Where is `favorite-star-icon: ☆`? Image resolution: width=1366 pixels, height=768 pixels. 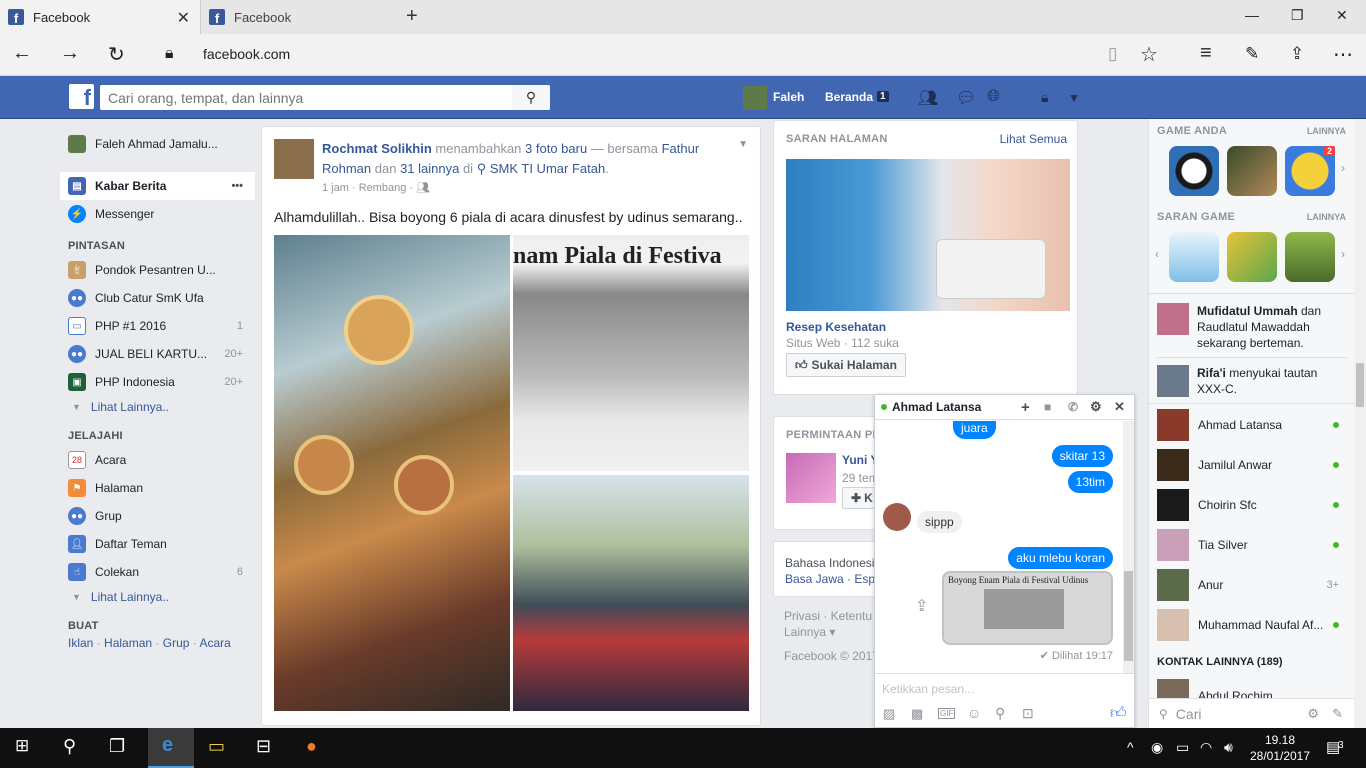 favorite-star-icon: ☆ is located at coordinates (1149, 54).